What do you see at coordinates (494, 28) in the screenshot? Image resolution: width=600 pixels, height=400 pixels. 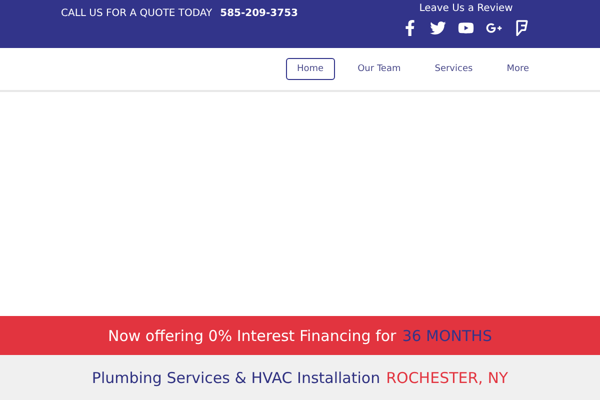 I see `google-plus-icon` at bounding box center [494, 28].